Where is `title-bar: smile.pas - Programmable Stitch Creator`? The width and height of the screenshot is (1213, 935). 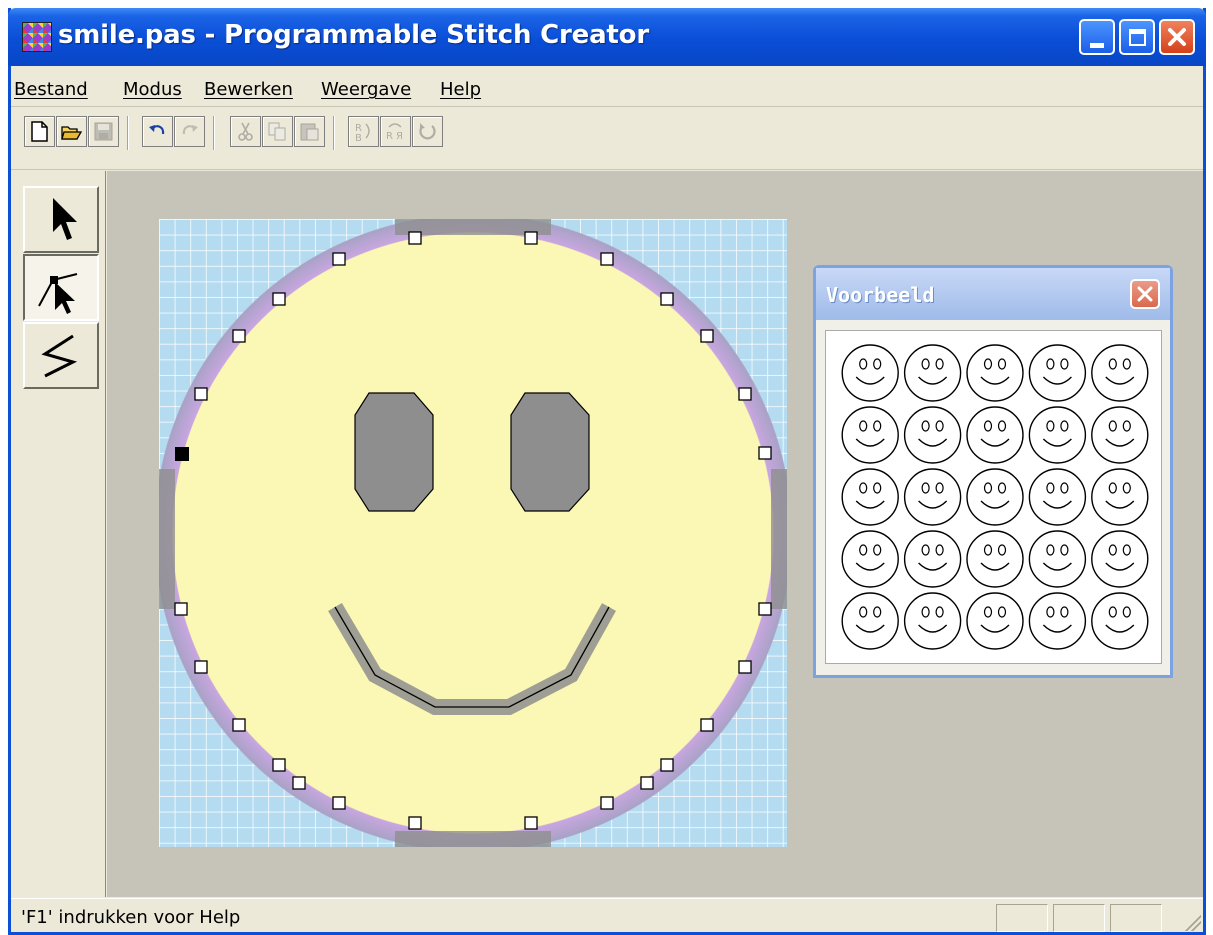 title-bar: smile.pas - Programmable Stitch Creator is located at coordinates (607, 37).